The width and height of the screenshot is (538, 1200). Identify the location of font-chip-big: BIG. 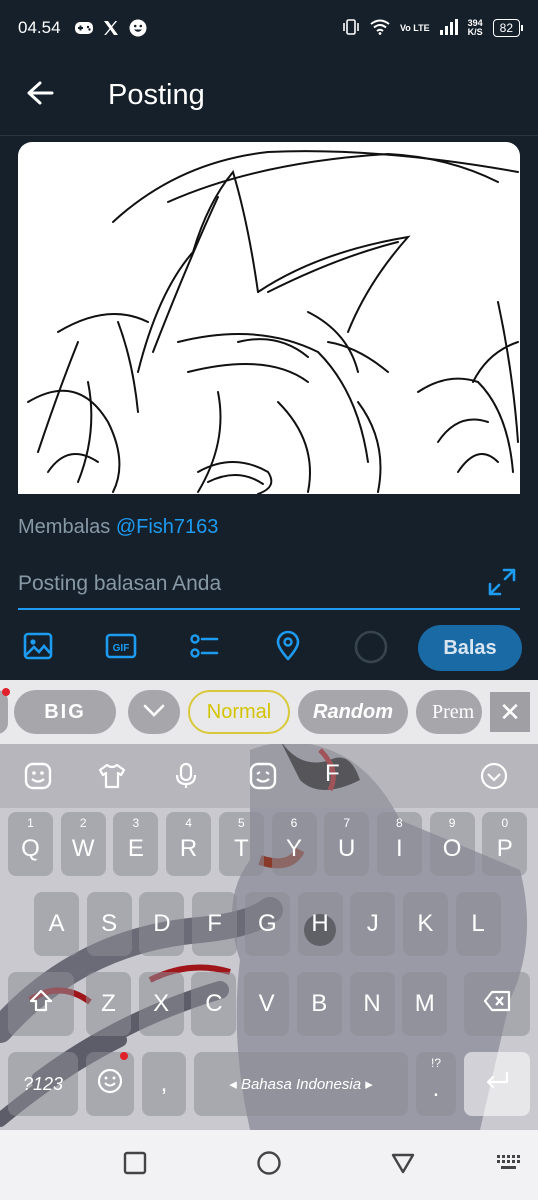
(65, 712).